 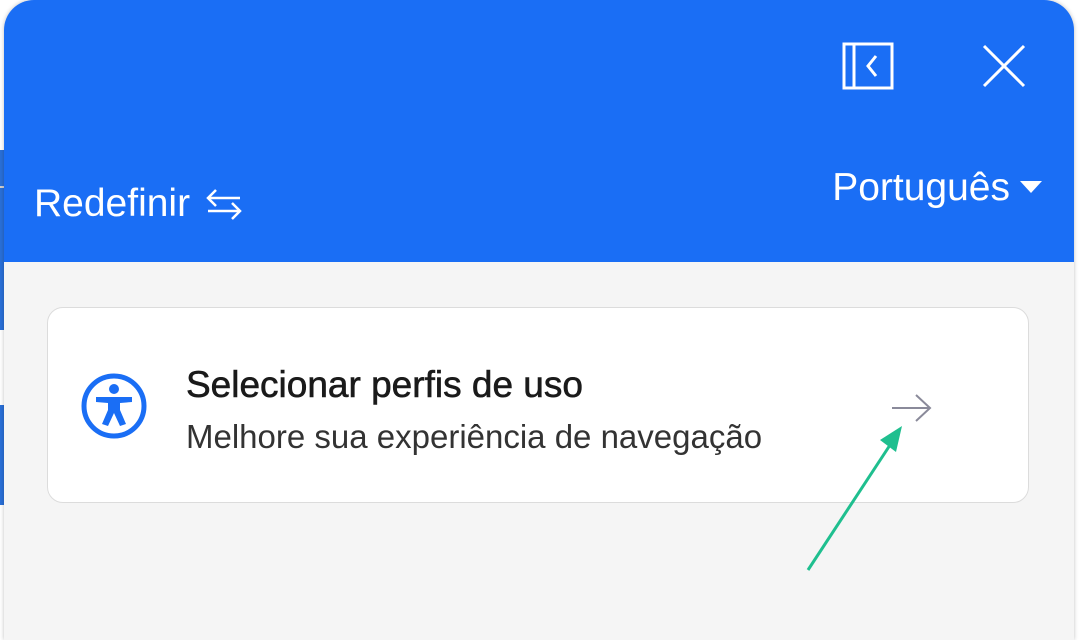 I want to click on collapse-panel-button, so click(x=868, y=66).